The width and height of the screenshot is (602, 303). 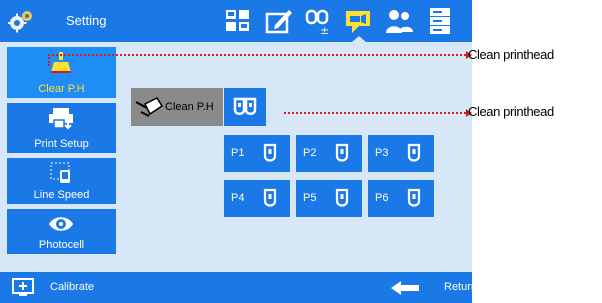 I want to click on printhead-pair-icon, so click(x=245, y=106).